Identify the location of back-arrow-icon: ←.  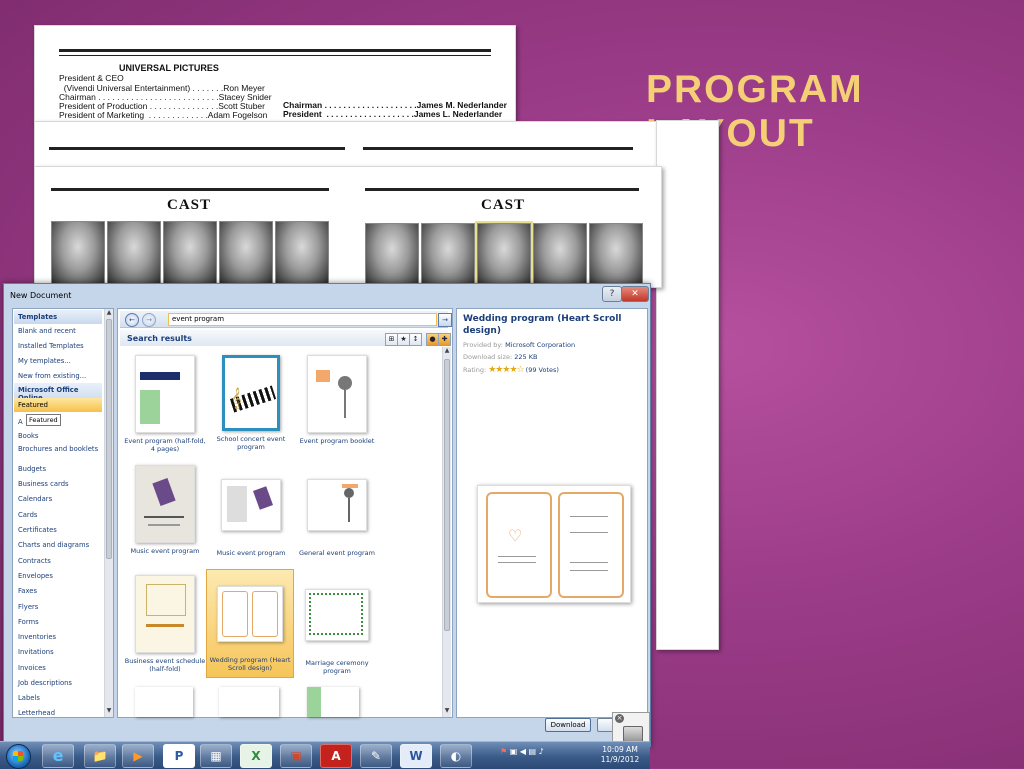
(132, 320).